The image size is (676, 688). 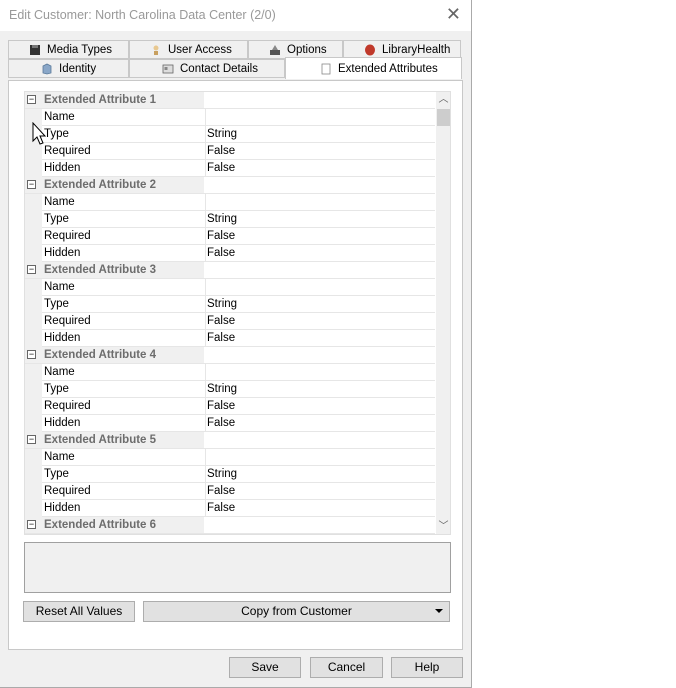 What do you see at coordinates (230, 270) in the screenshot?
I see `category-row: − Extended Attribute 3` at bounding box center [230, 270].